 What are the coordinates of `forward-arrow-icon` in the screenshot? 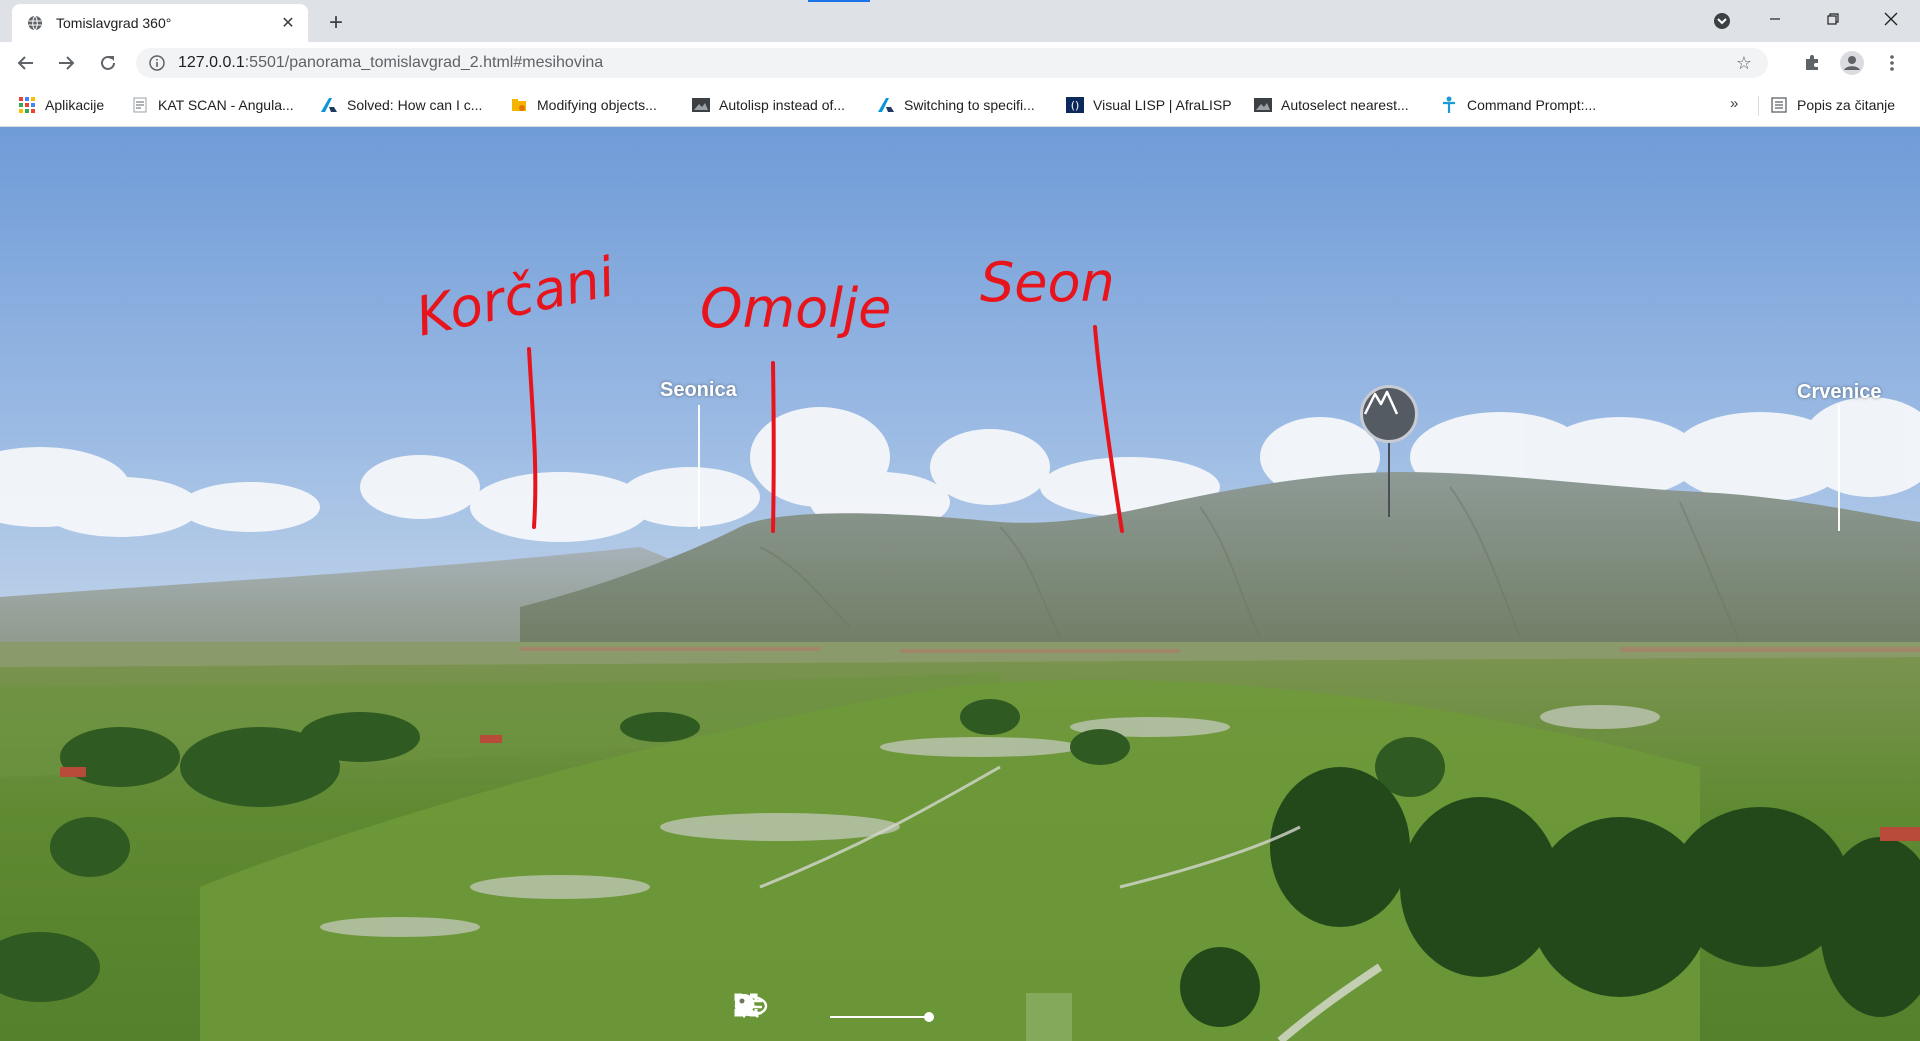 It's located at (66, 63).